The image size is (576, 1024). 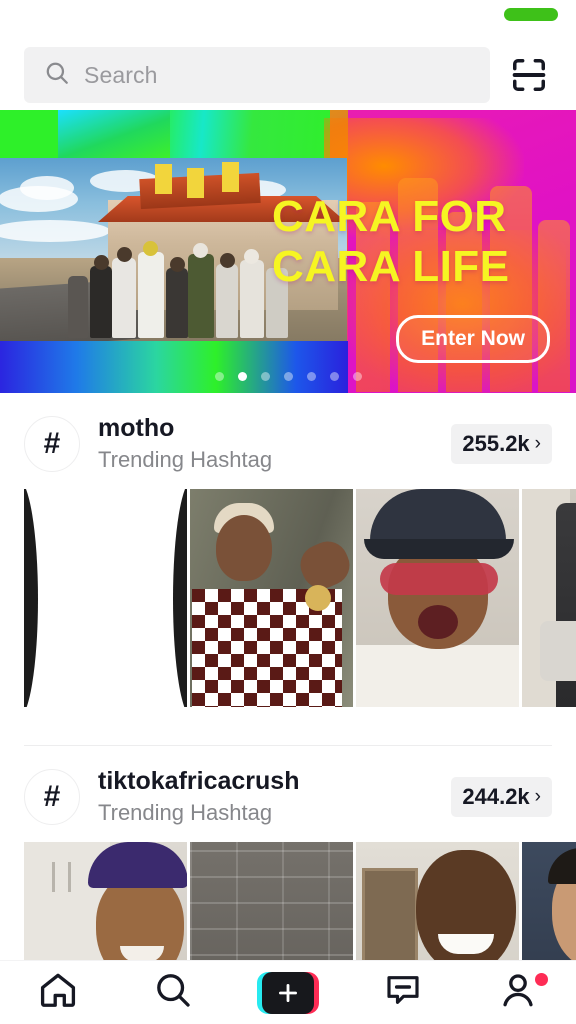 I want to click on nav-item-home, so click(x=58, y=992).